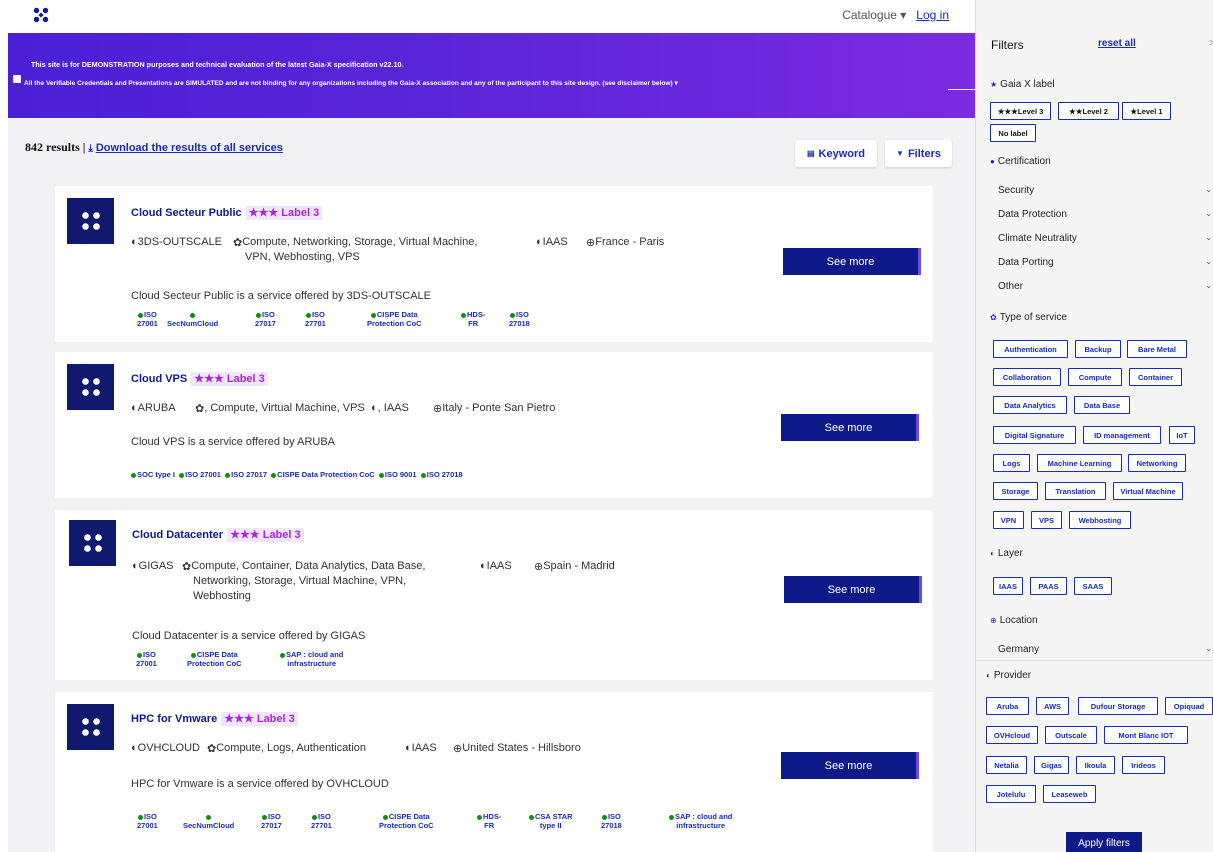  I want to click on service-chip-backup: Backup, so click(1098, 349).